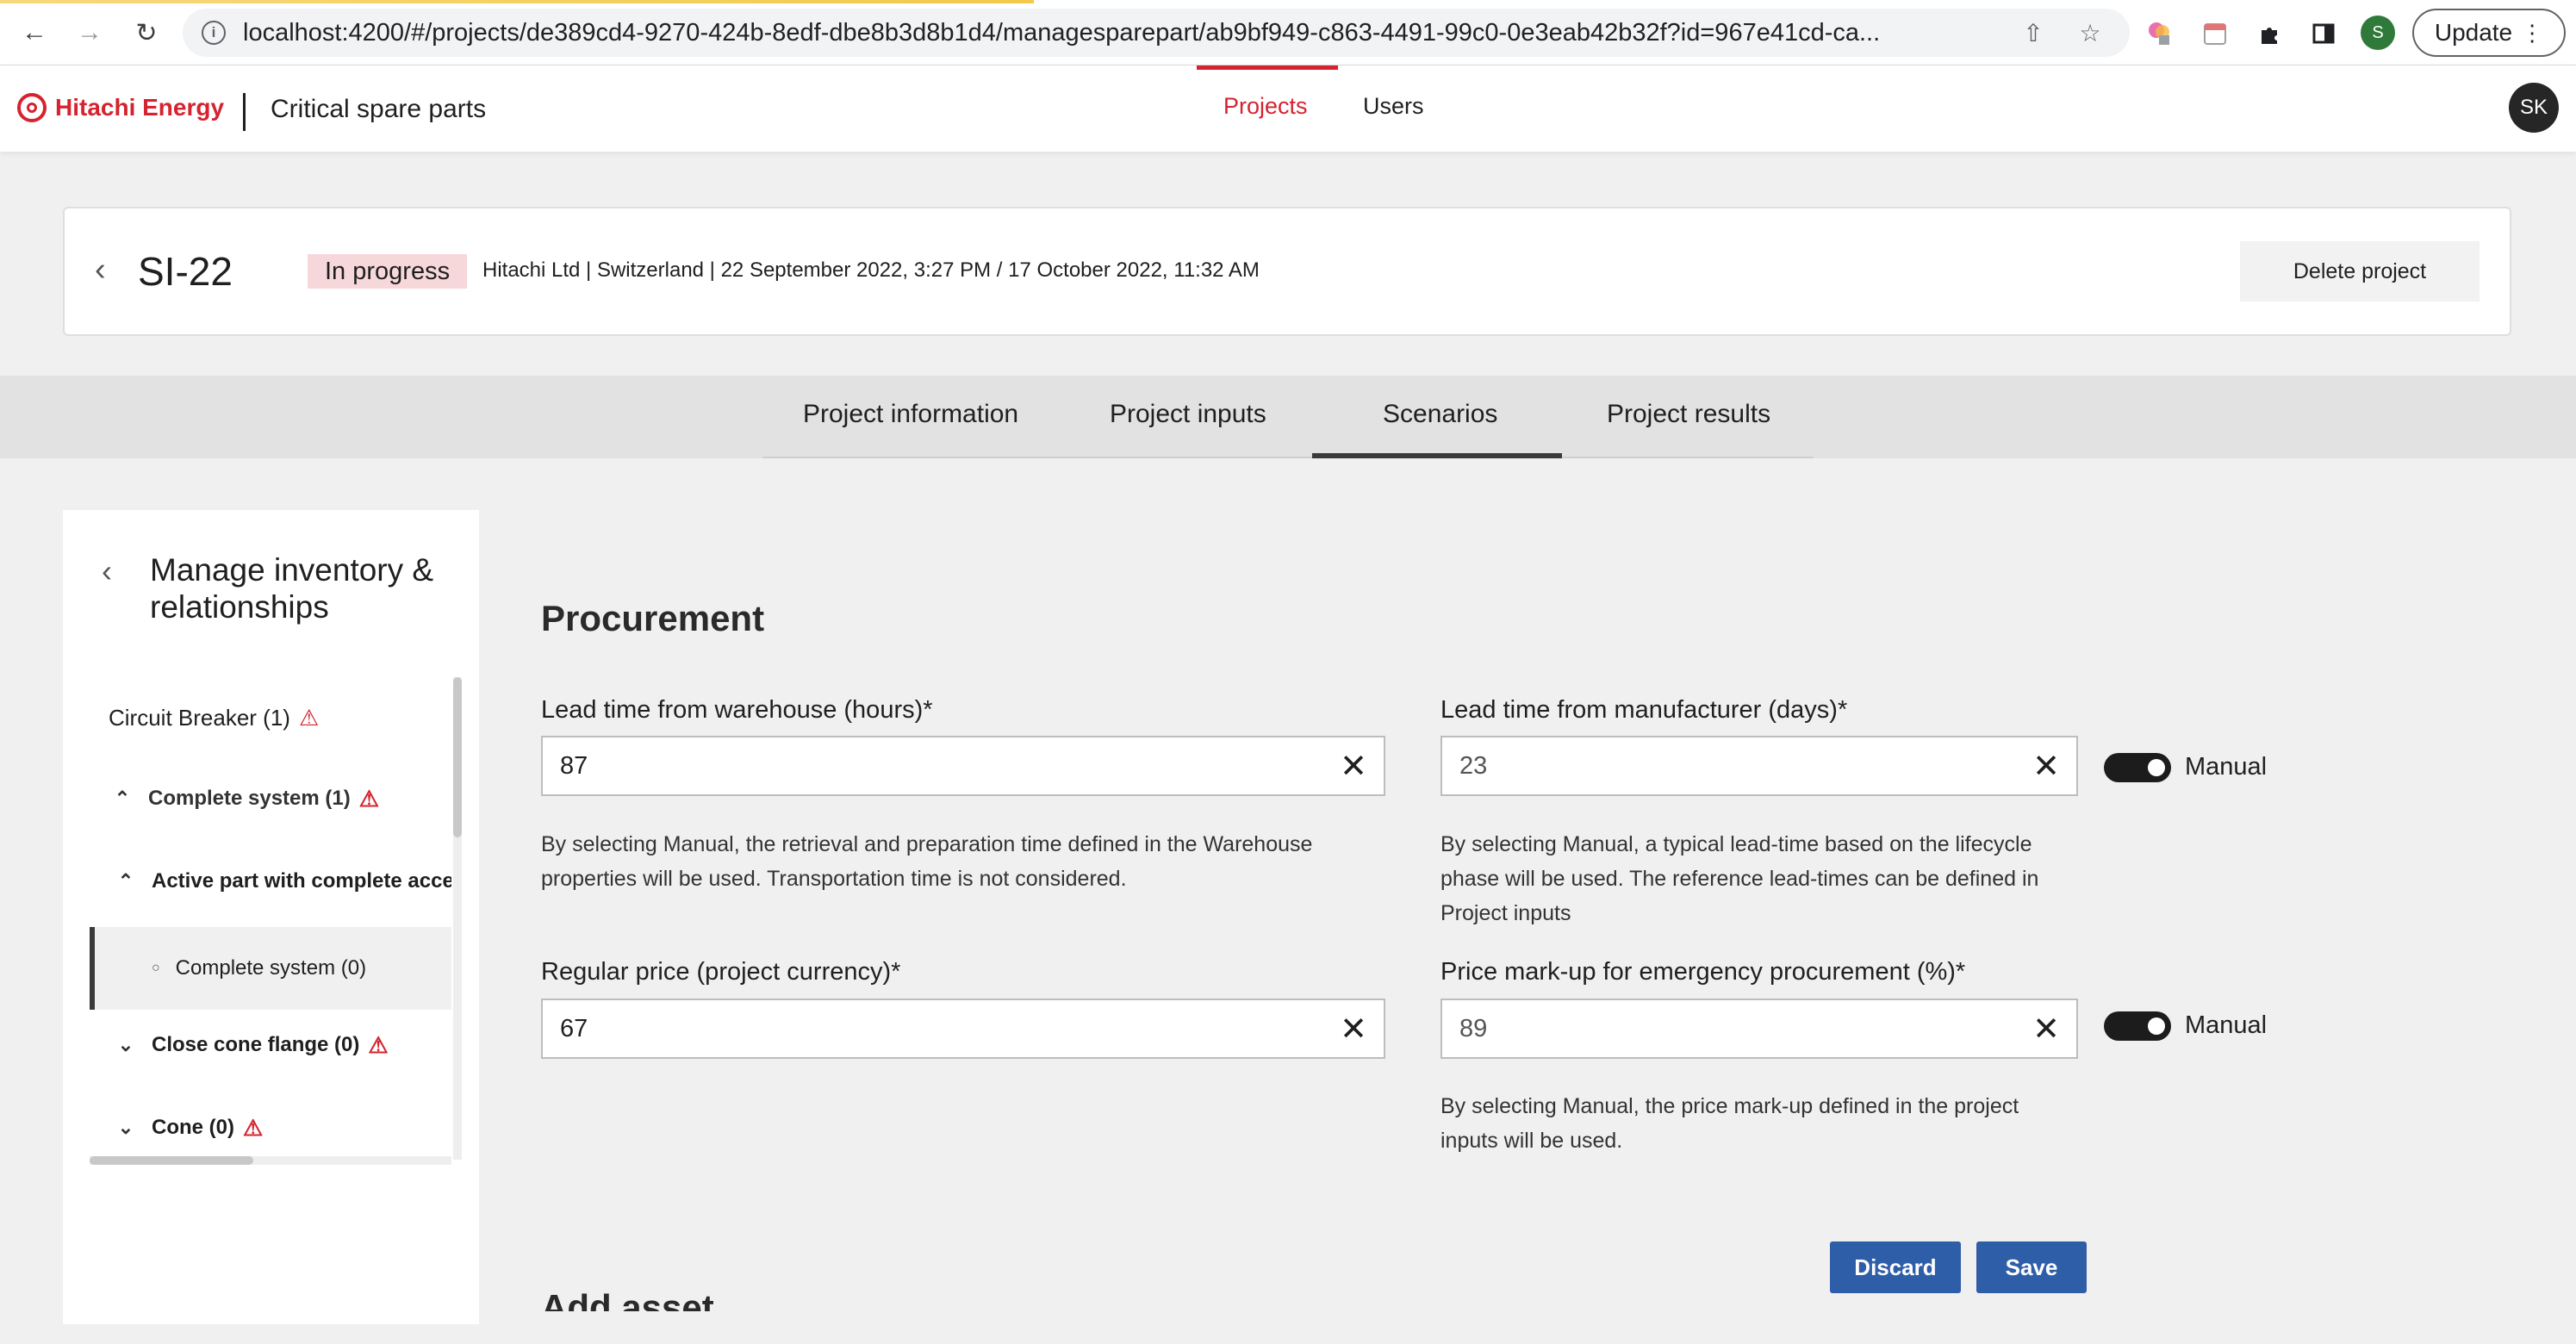 The width and height of the screenshot is (2576, 1344). Describe the element at coordinates (2215, 34) in the screenshot. I see `calendar-extension-icon` at that location.